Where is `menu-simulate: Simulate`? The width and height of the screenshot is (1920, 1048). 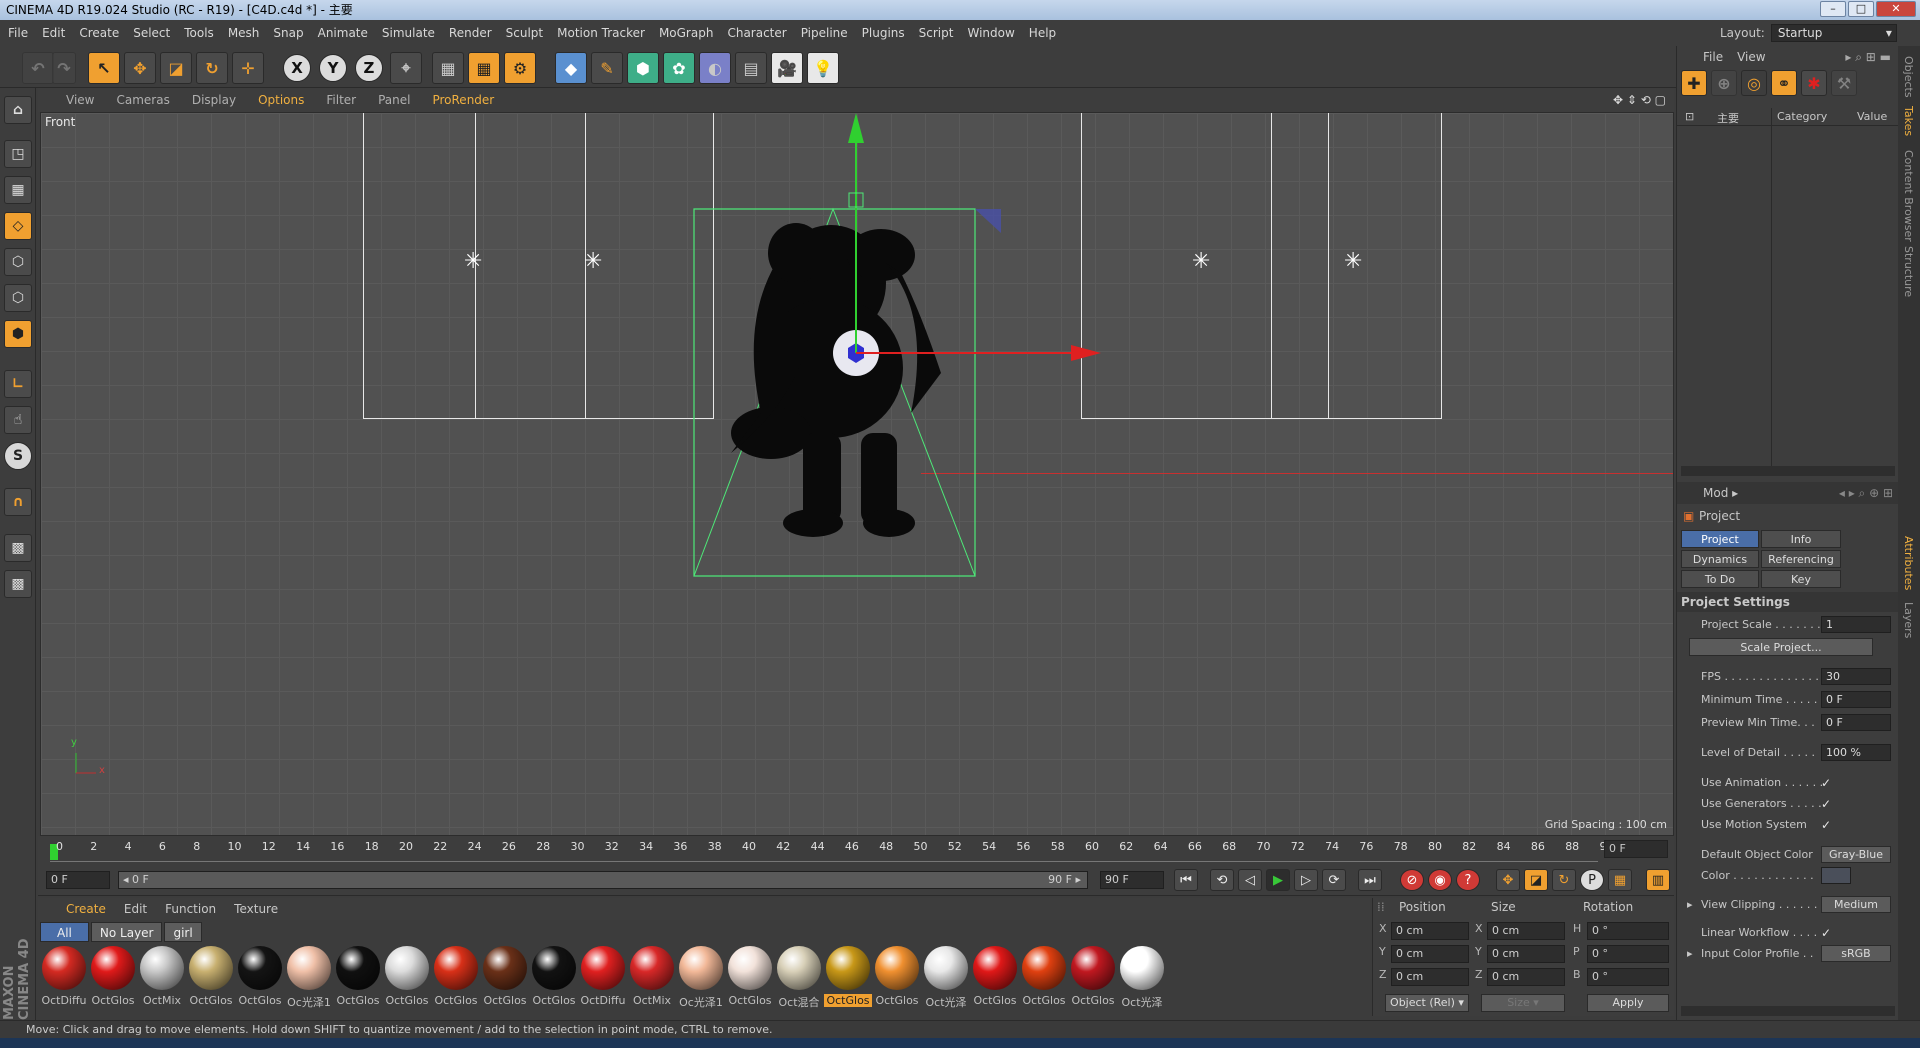 menu-simulate: Simulate is located at coordinates (408, 33).